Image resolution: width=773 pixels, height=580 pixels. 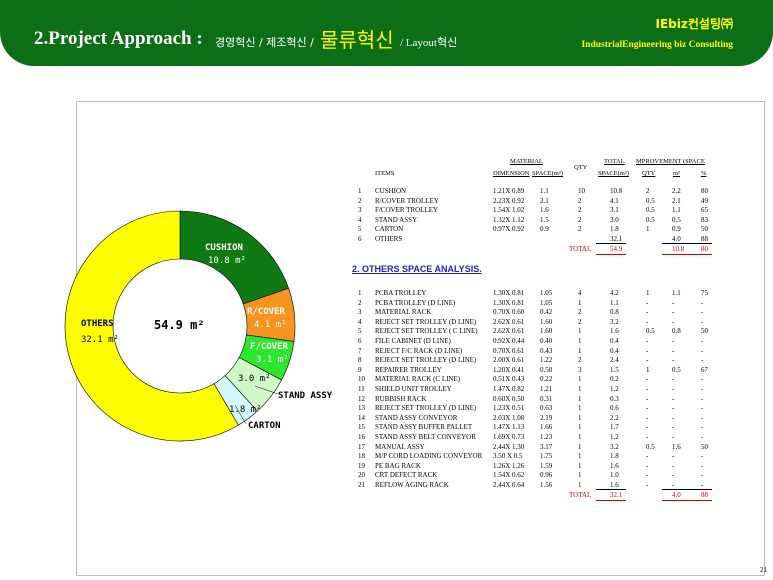 I want to click on brand-tagline: IndustrialEngineering biz Consulting, so click(x=657, y=45).